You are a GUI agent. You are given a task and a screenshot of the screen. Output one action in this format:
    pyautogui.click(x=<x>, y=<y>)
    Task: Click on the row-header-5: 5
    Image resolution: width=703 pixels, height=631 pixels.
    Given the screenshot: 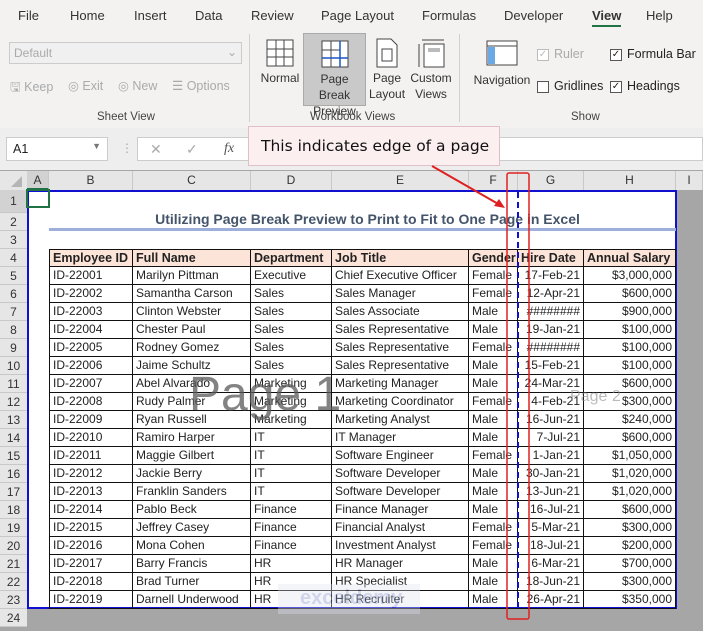 What is the action you would take?
    pyautogui.click(x=13, y=276)
    